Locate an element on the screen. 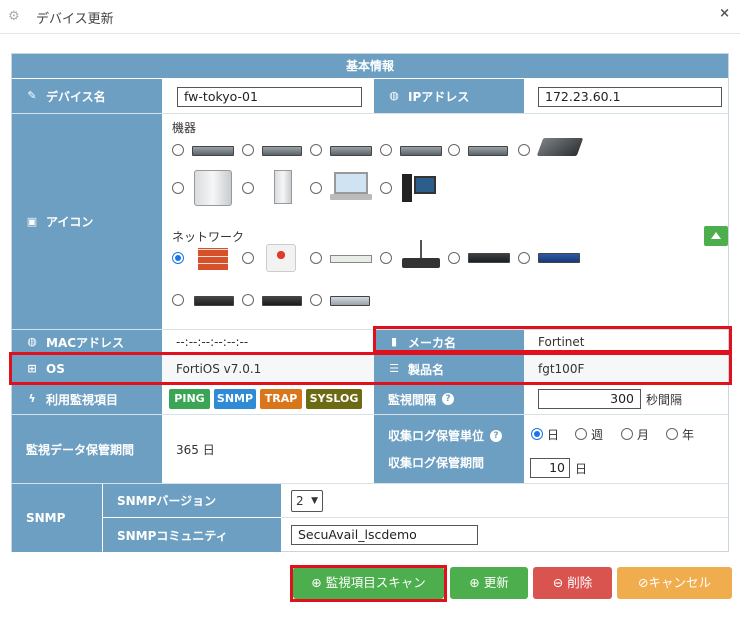  highlight-maker is located at coordinates (552, 339).